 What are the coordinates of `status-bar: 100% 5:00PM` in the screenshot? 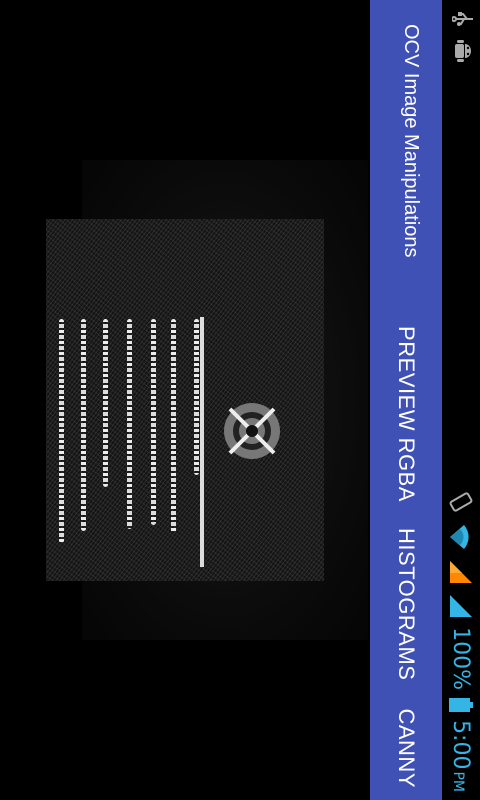 It's located at (461, 400).